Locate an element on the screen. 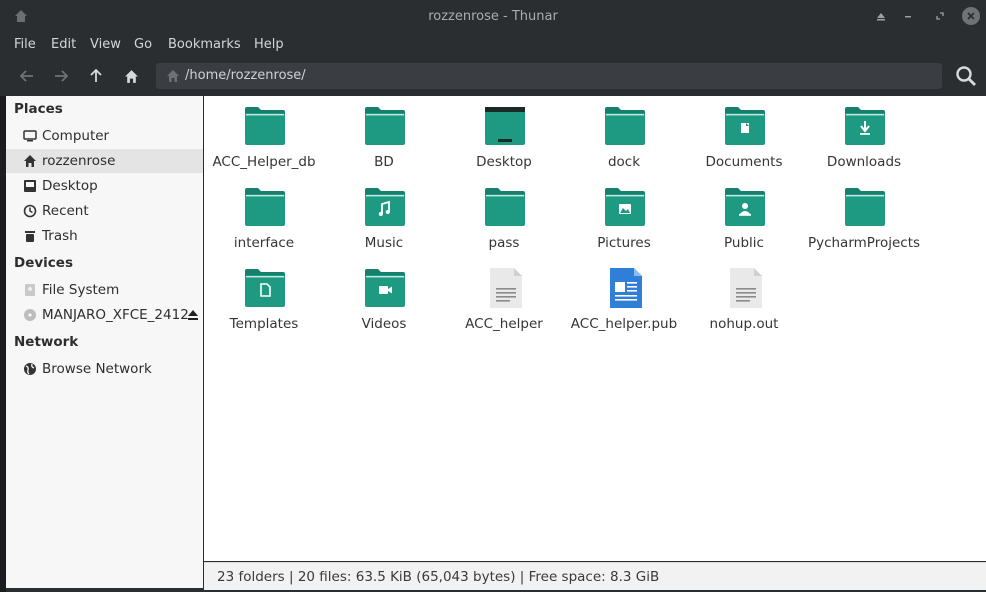 The height and width of the screenshot is (592, 986). folder-item: Music is located at coordinates (384, 218).